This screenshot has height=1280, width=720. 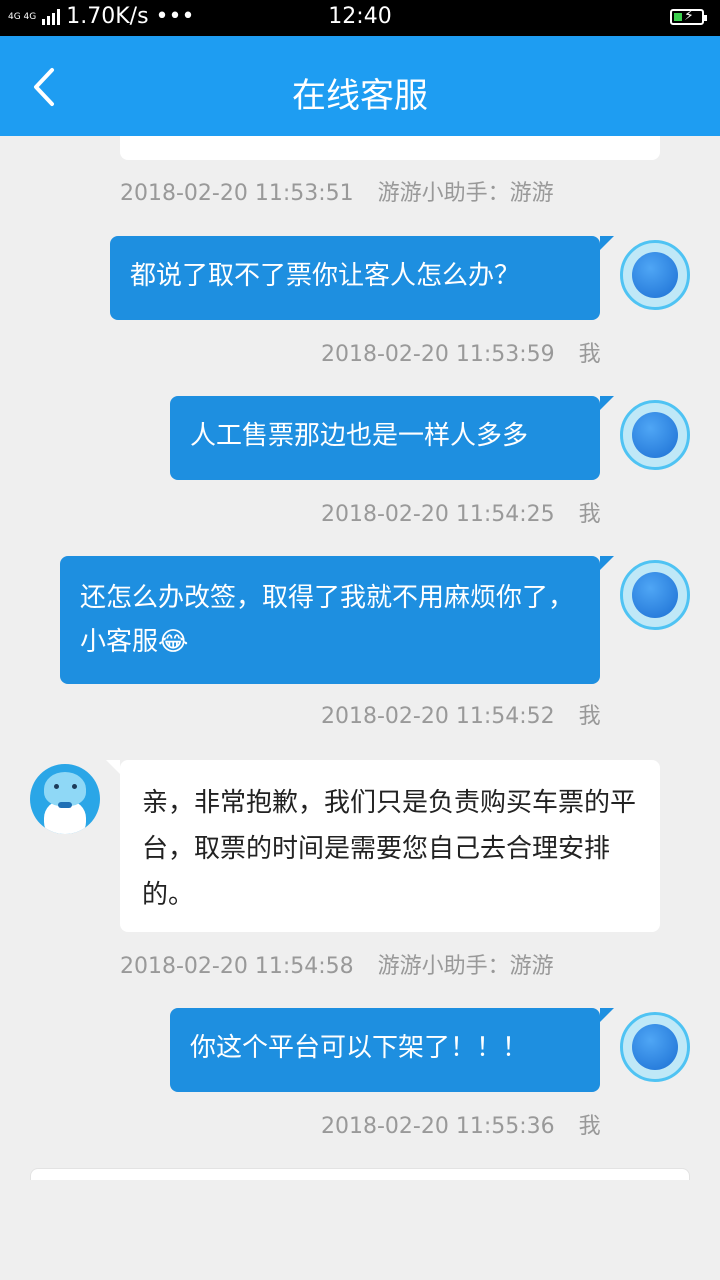 What do you see at coordinates (360, 1174) in the screenshot?
I see `message-input-area` at bounding box center [360, 1174].